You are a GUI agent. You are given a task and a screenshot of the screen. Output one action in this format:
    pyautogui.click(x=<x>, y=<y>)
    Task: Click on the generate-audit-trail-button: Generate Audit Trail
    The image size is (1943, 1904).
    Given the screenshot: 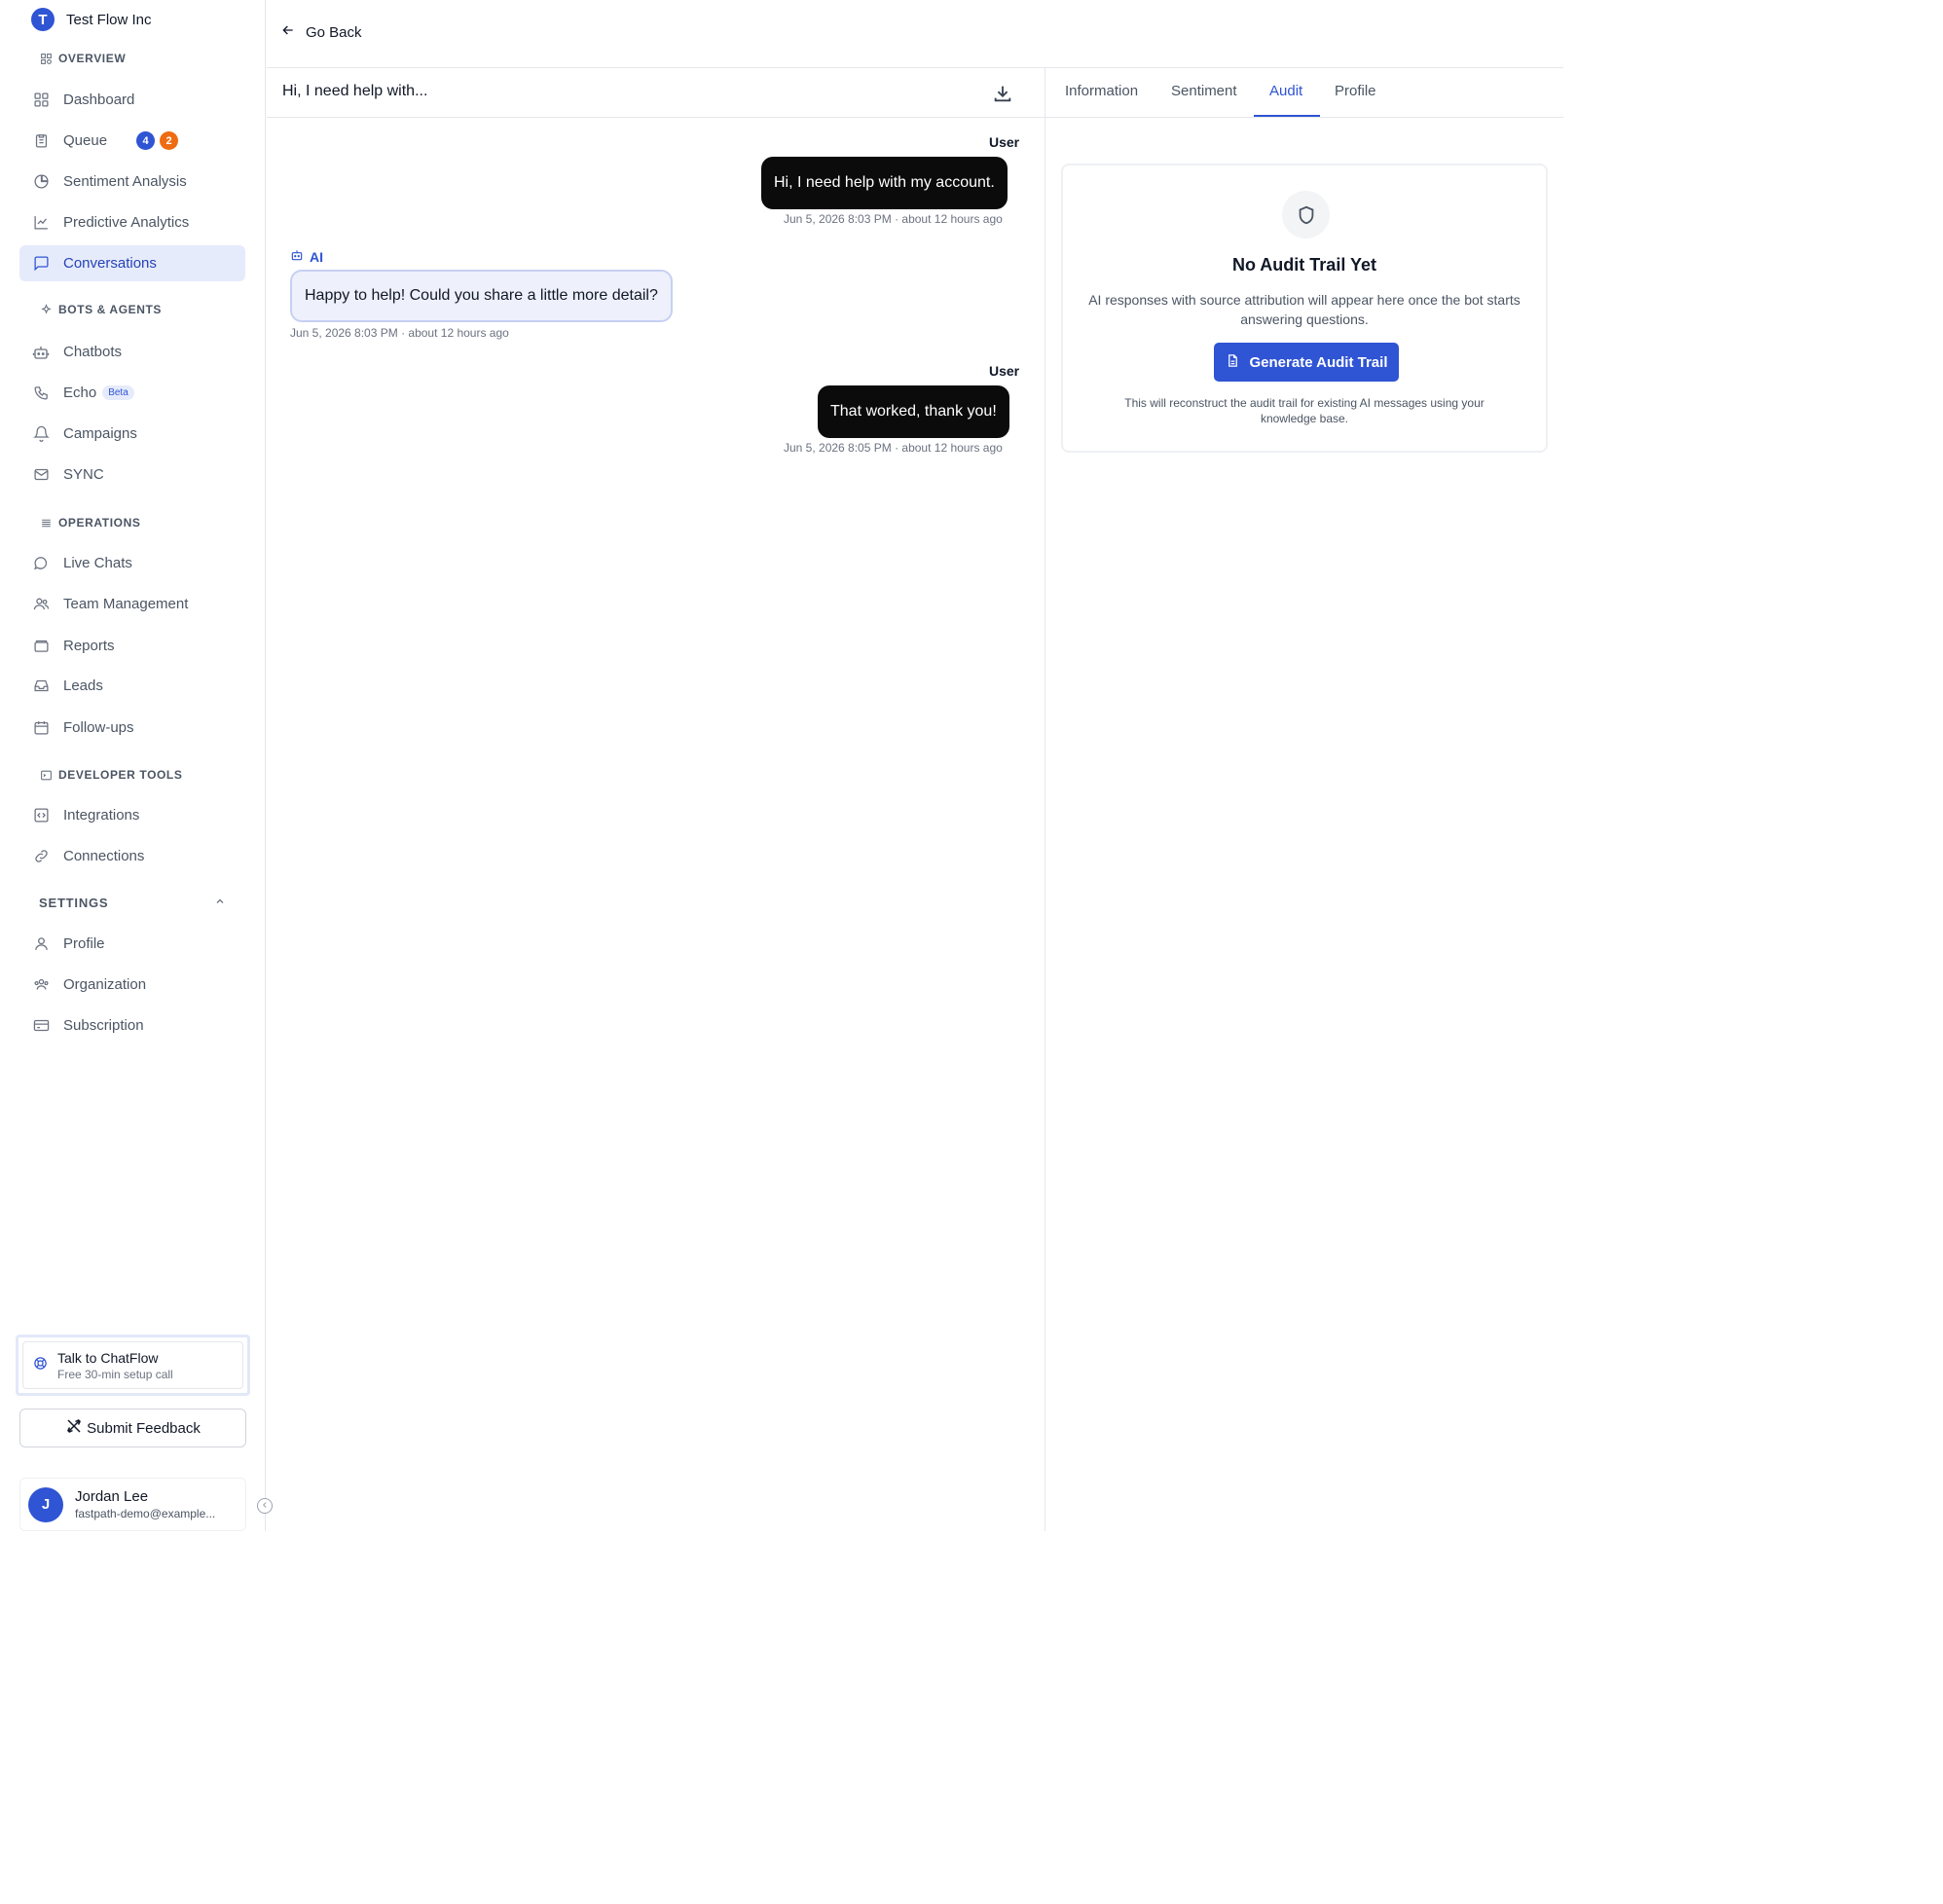 What is the action you would take?
    pyautogui.click(x=1306, y=362)
    